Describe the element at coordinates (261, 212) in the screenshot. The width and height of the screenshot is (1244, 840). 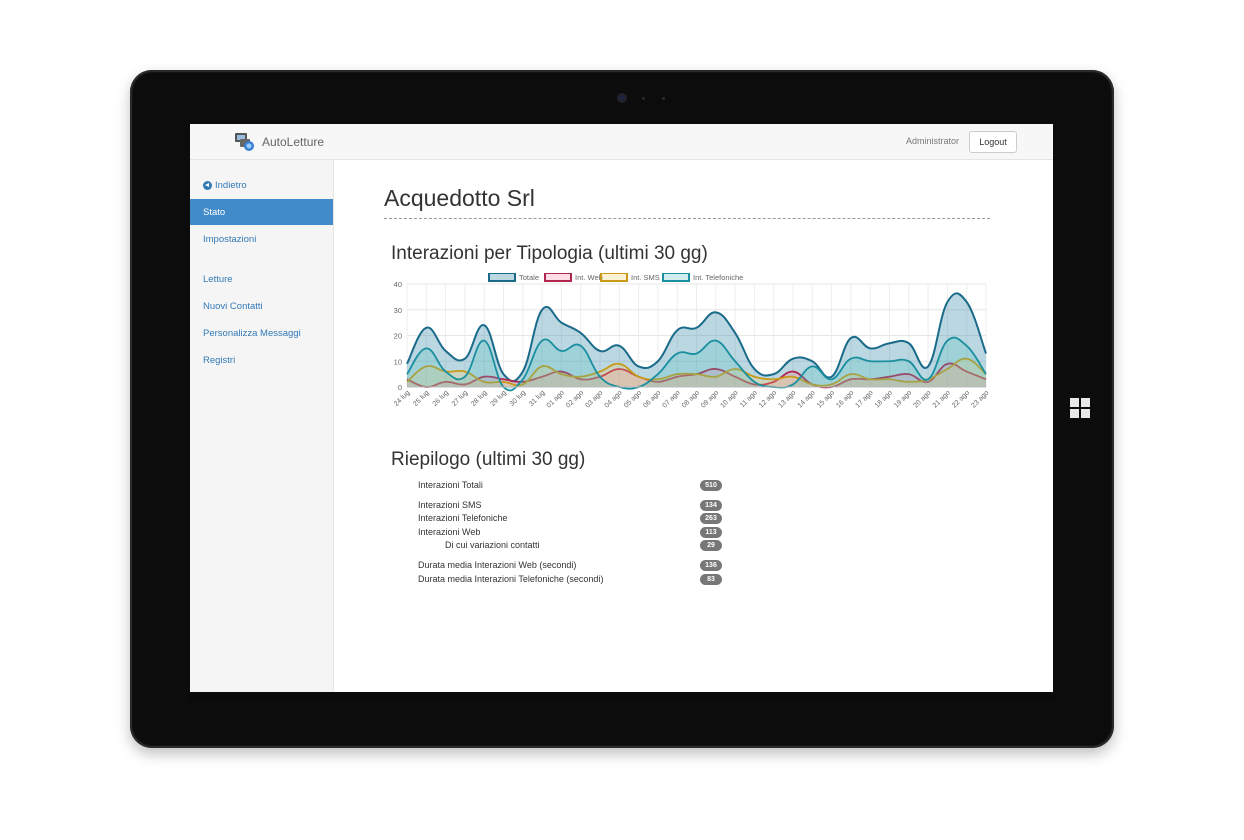
I see `sidebar-item-stato: Stato` at that location.